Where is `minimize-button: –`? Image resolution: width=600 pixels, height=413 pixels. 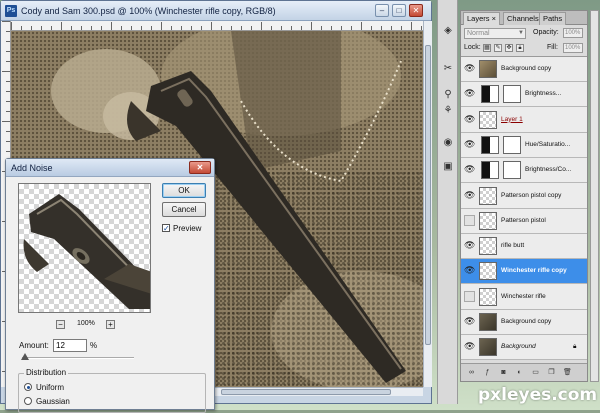
minimize-button: – is located at coordinates (382, 10).